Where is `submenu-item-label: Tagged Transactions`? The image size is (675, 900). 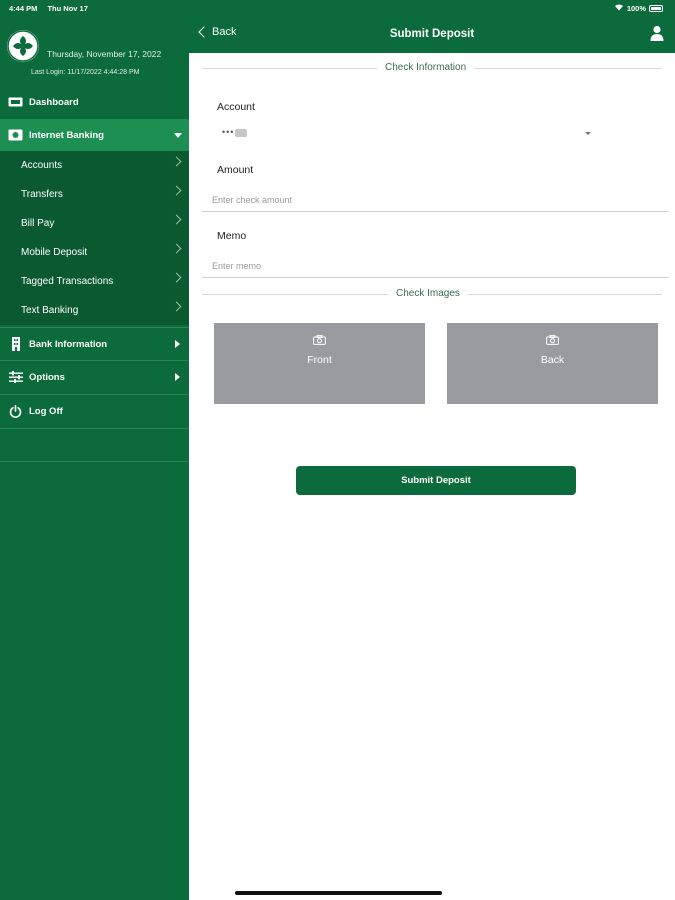 submenu-item-label: Tagged Transactions is located at coordinates (67, 281).